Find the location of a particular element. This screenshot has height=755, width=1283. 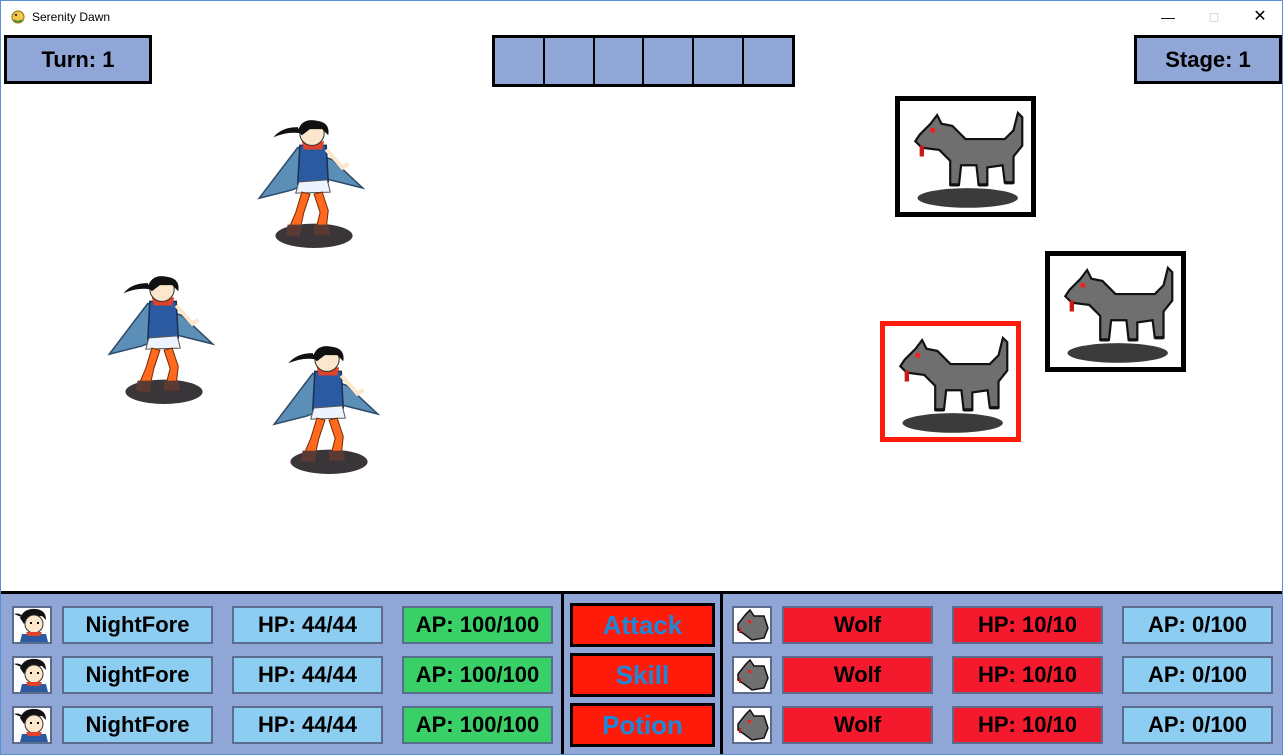

window-title: Serenity Dawn is located at coordinates (71, 17).